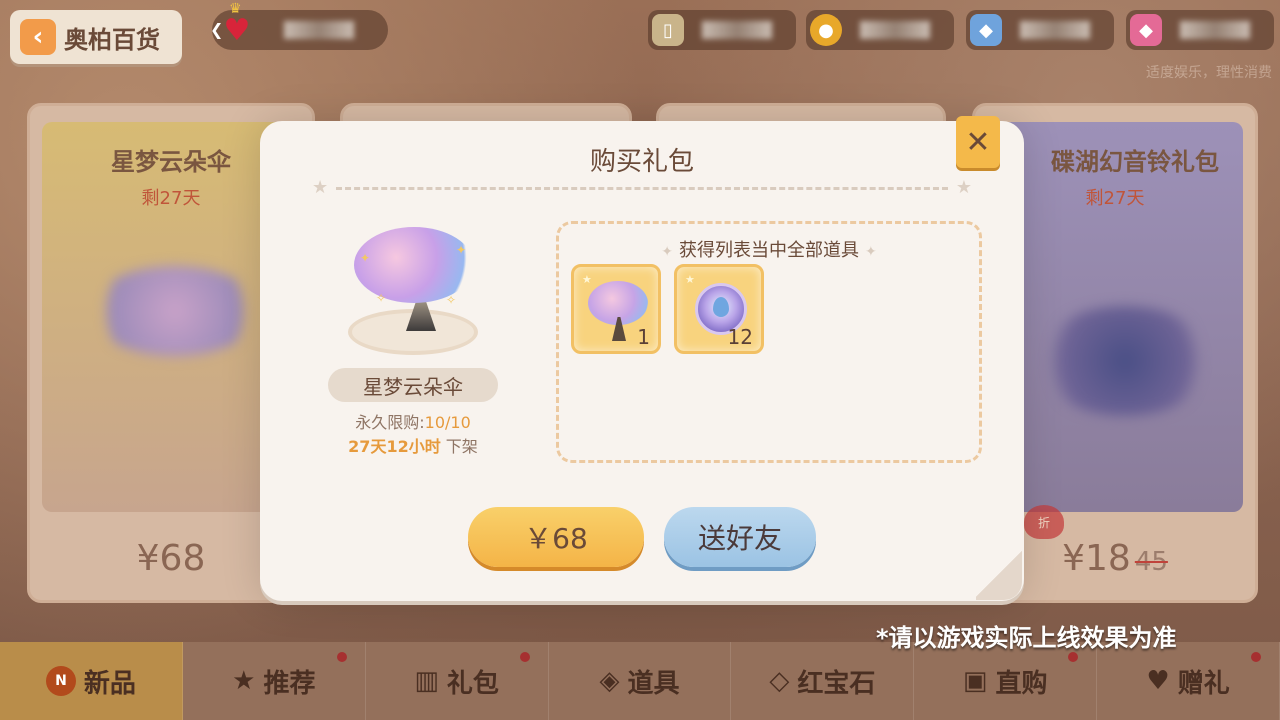 The height and width of the screenshot is (720, 1280). What do you see at coordinates (1026, 638) in the screenshot?
I see `disclaimer-text: *请以游戏实际上线效果为准` at bounding box center [1026, 638].